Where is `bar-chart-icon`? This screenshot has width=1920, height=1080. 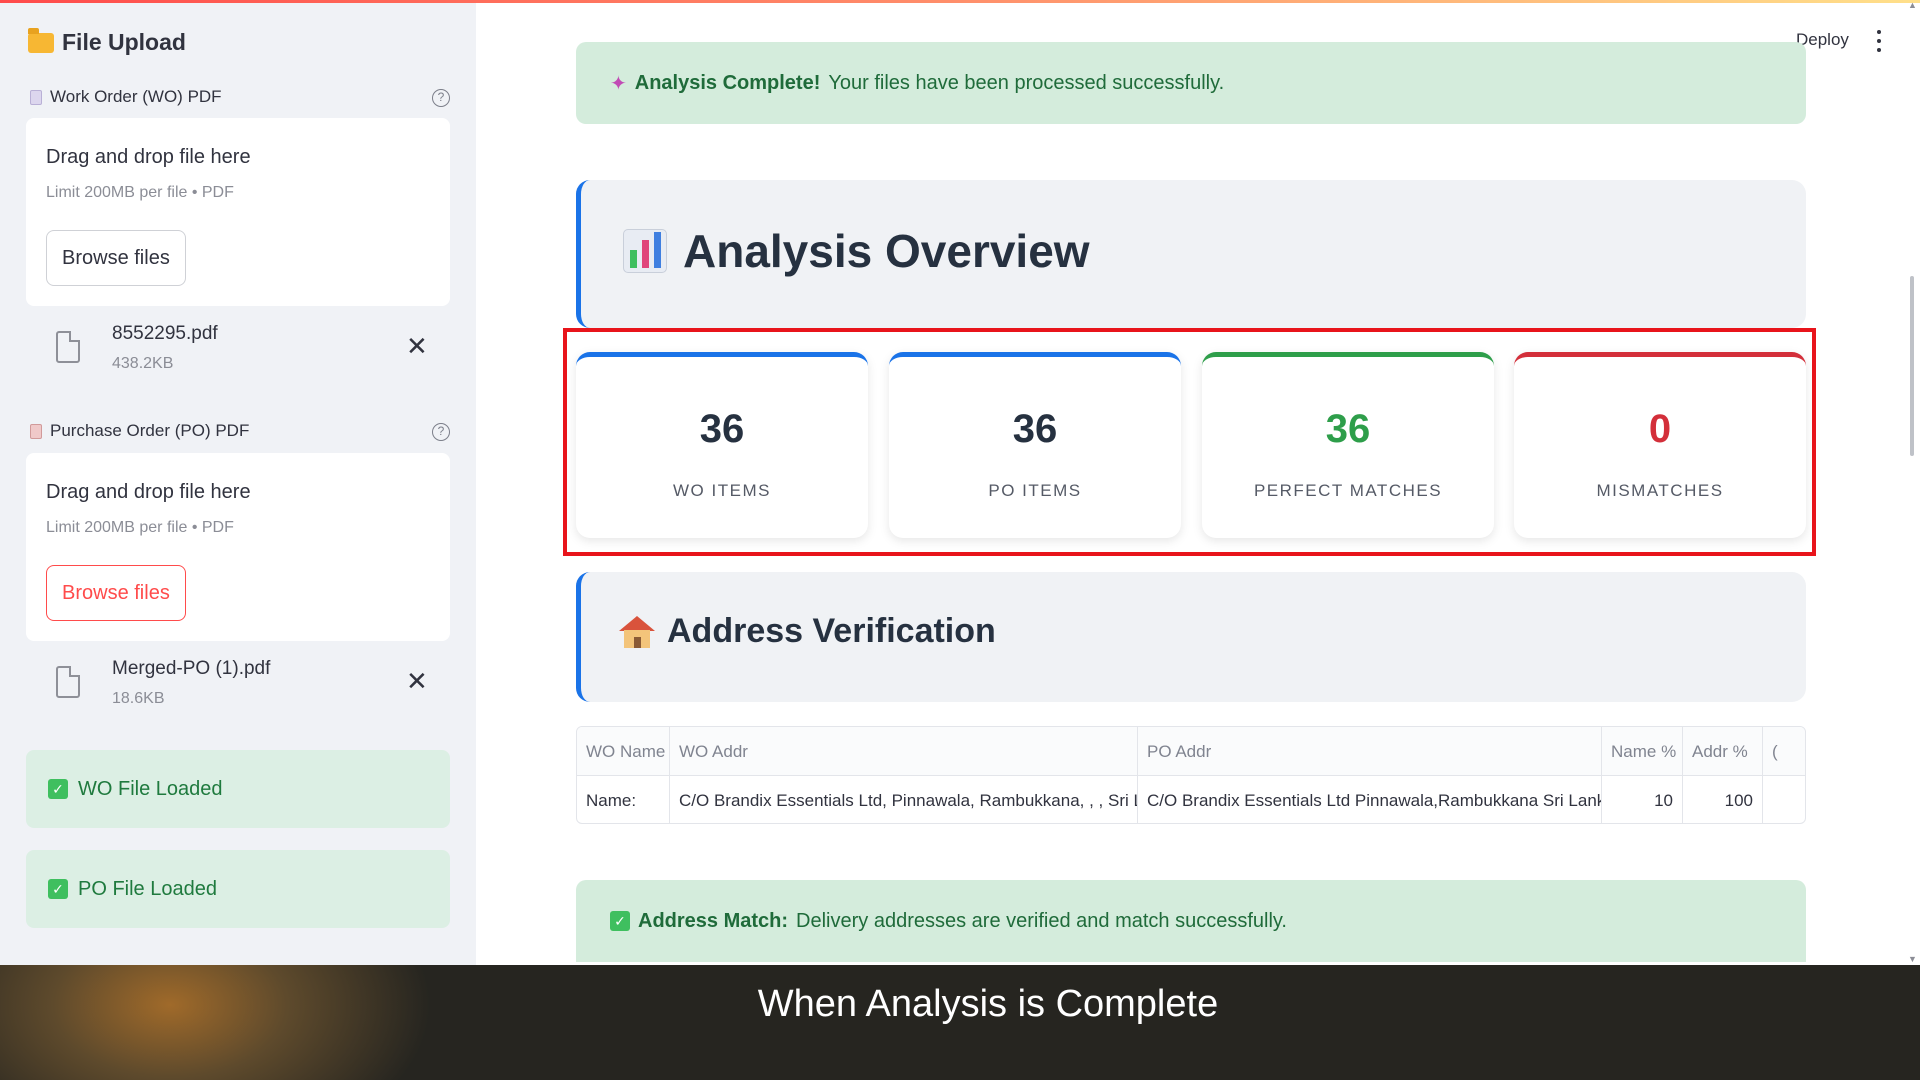
bar-chart-icon is located at coordinates (645, 251).